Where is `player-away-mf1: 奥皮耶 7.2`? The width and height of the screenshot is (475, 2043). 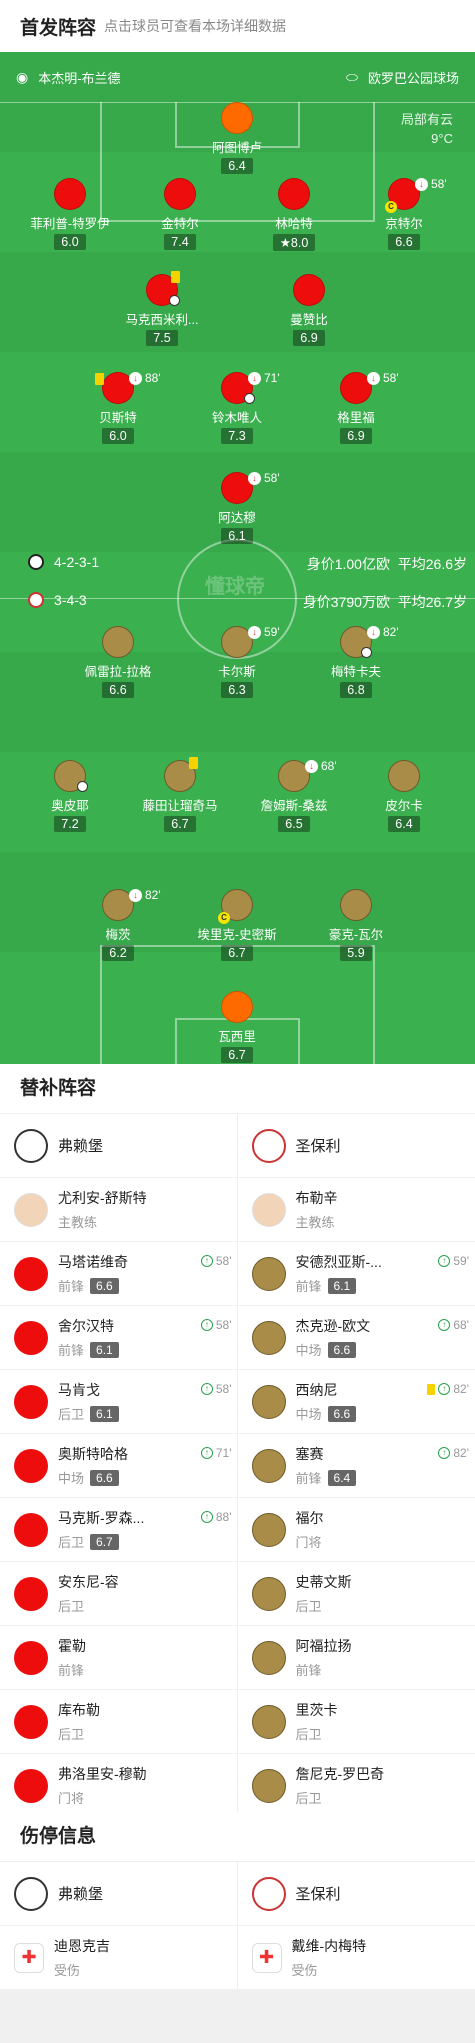 player-away-mf1: 奥皮耶 7.2 is located at coordinates (70, 796).